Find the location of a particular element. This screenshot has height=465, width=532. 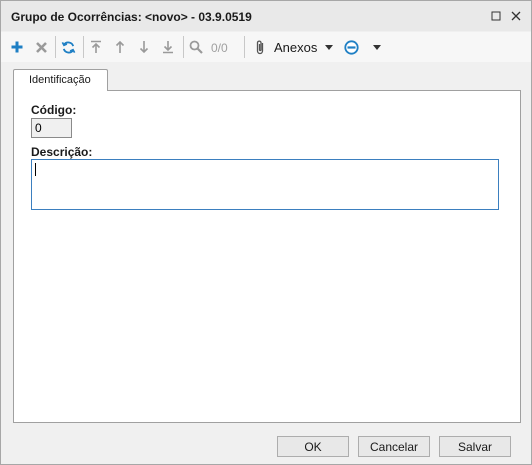

ok-button: OK is located at coordinates (313, 446).